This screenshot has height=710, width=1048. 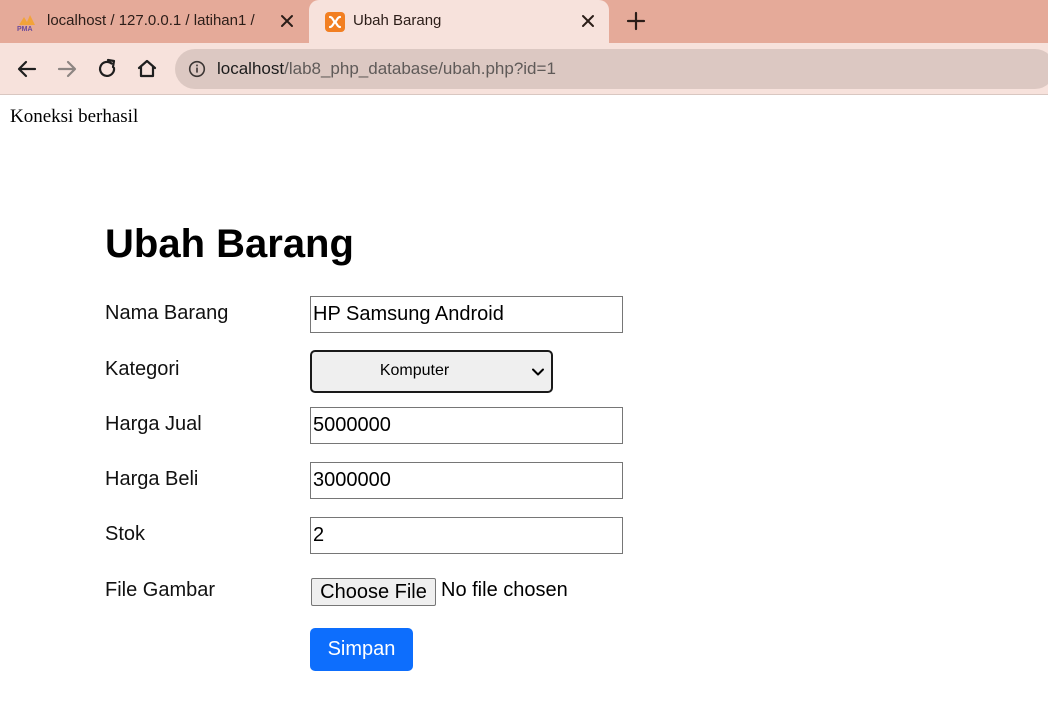 I want to click on new-tab-icon, so click(x=636, y=21).